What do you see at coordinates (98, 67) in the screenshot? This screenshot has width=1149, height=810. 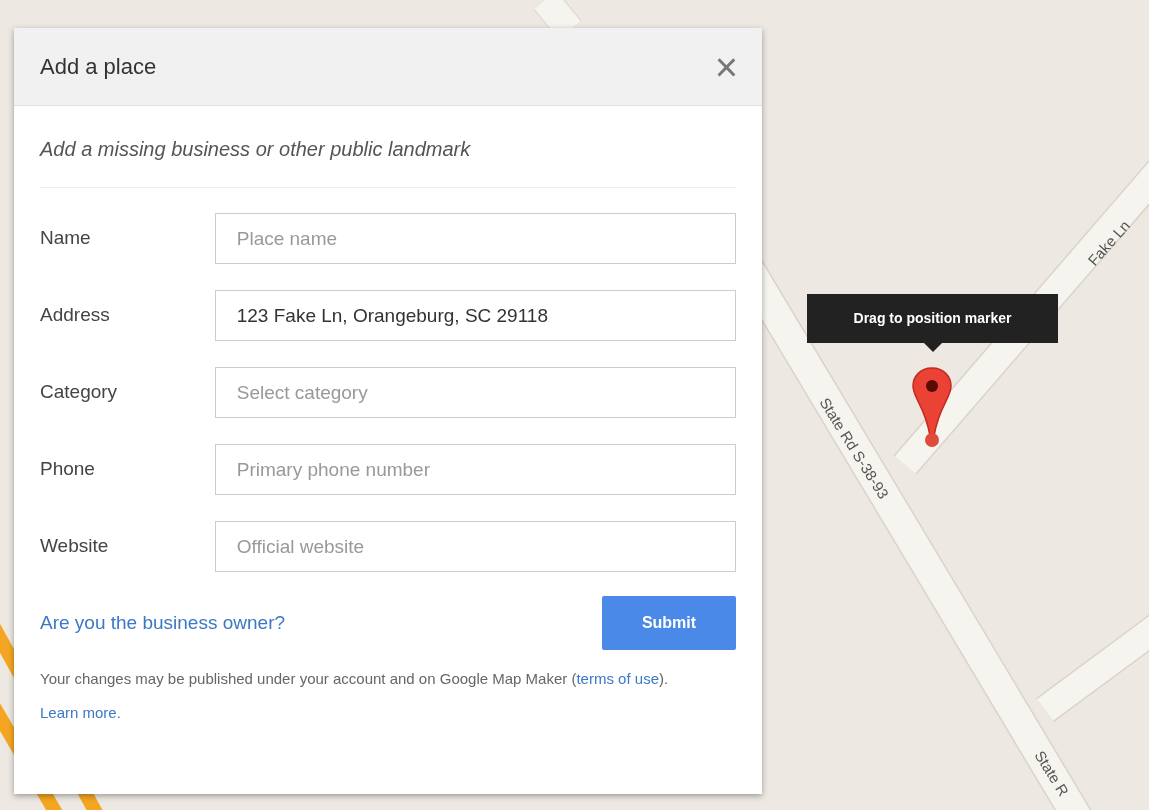 I see `dialog-title: Add a place` at bounding box center [98, 67].